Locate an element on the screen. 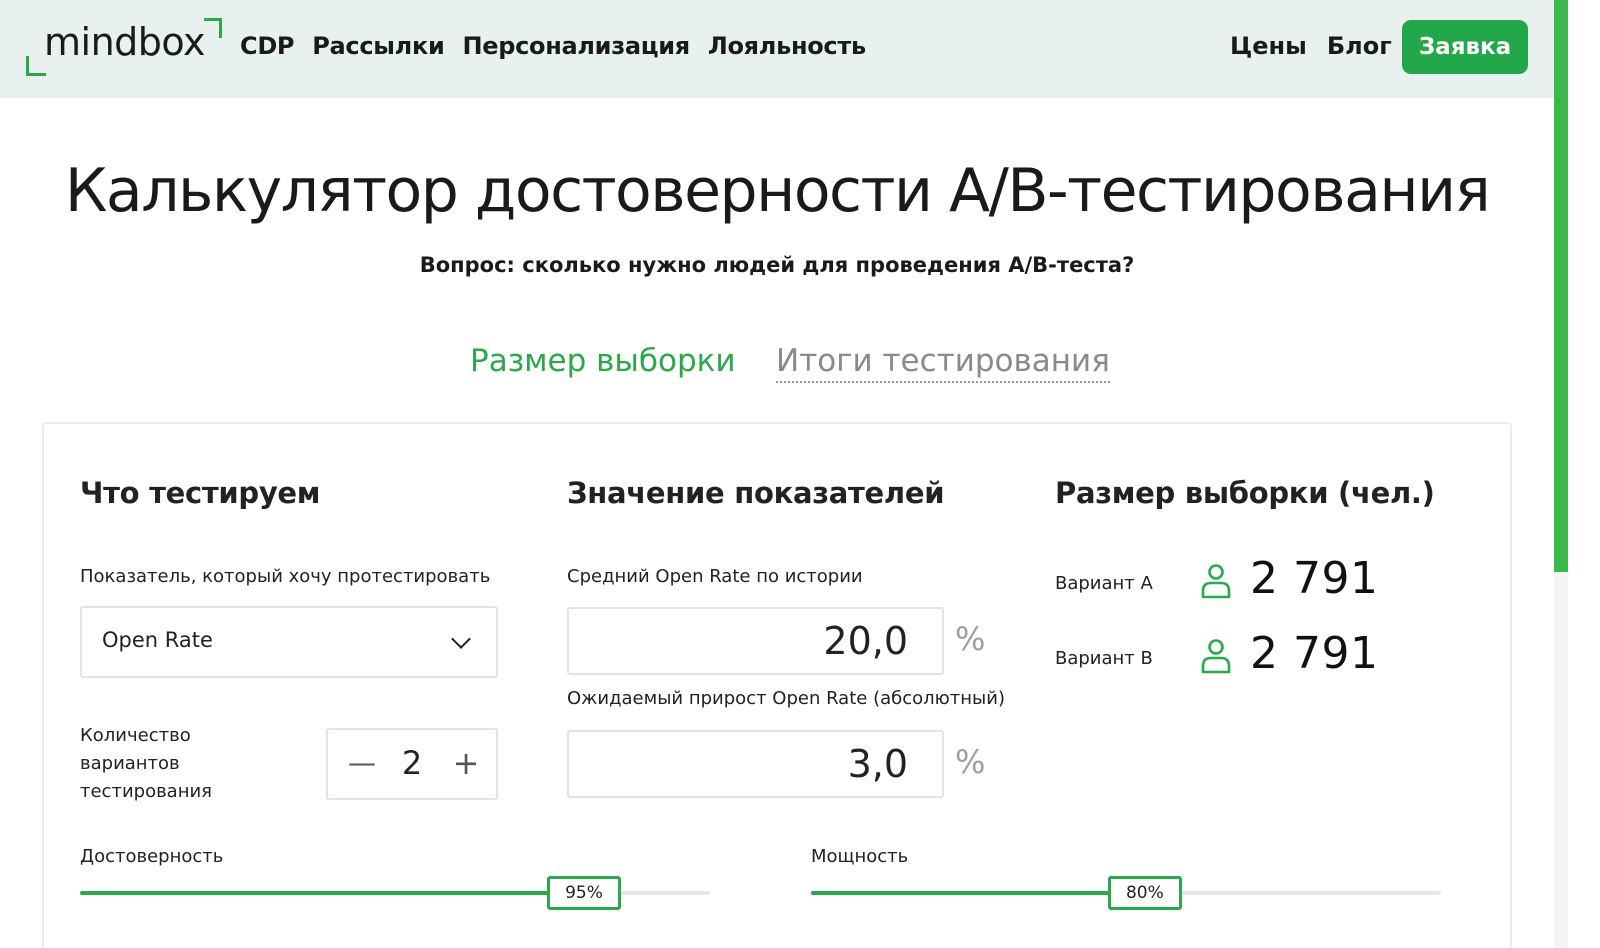 This screenshot has height=948, width=1600. variants-stepper: — 2 + is located at coordinates (412, 764).